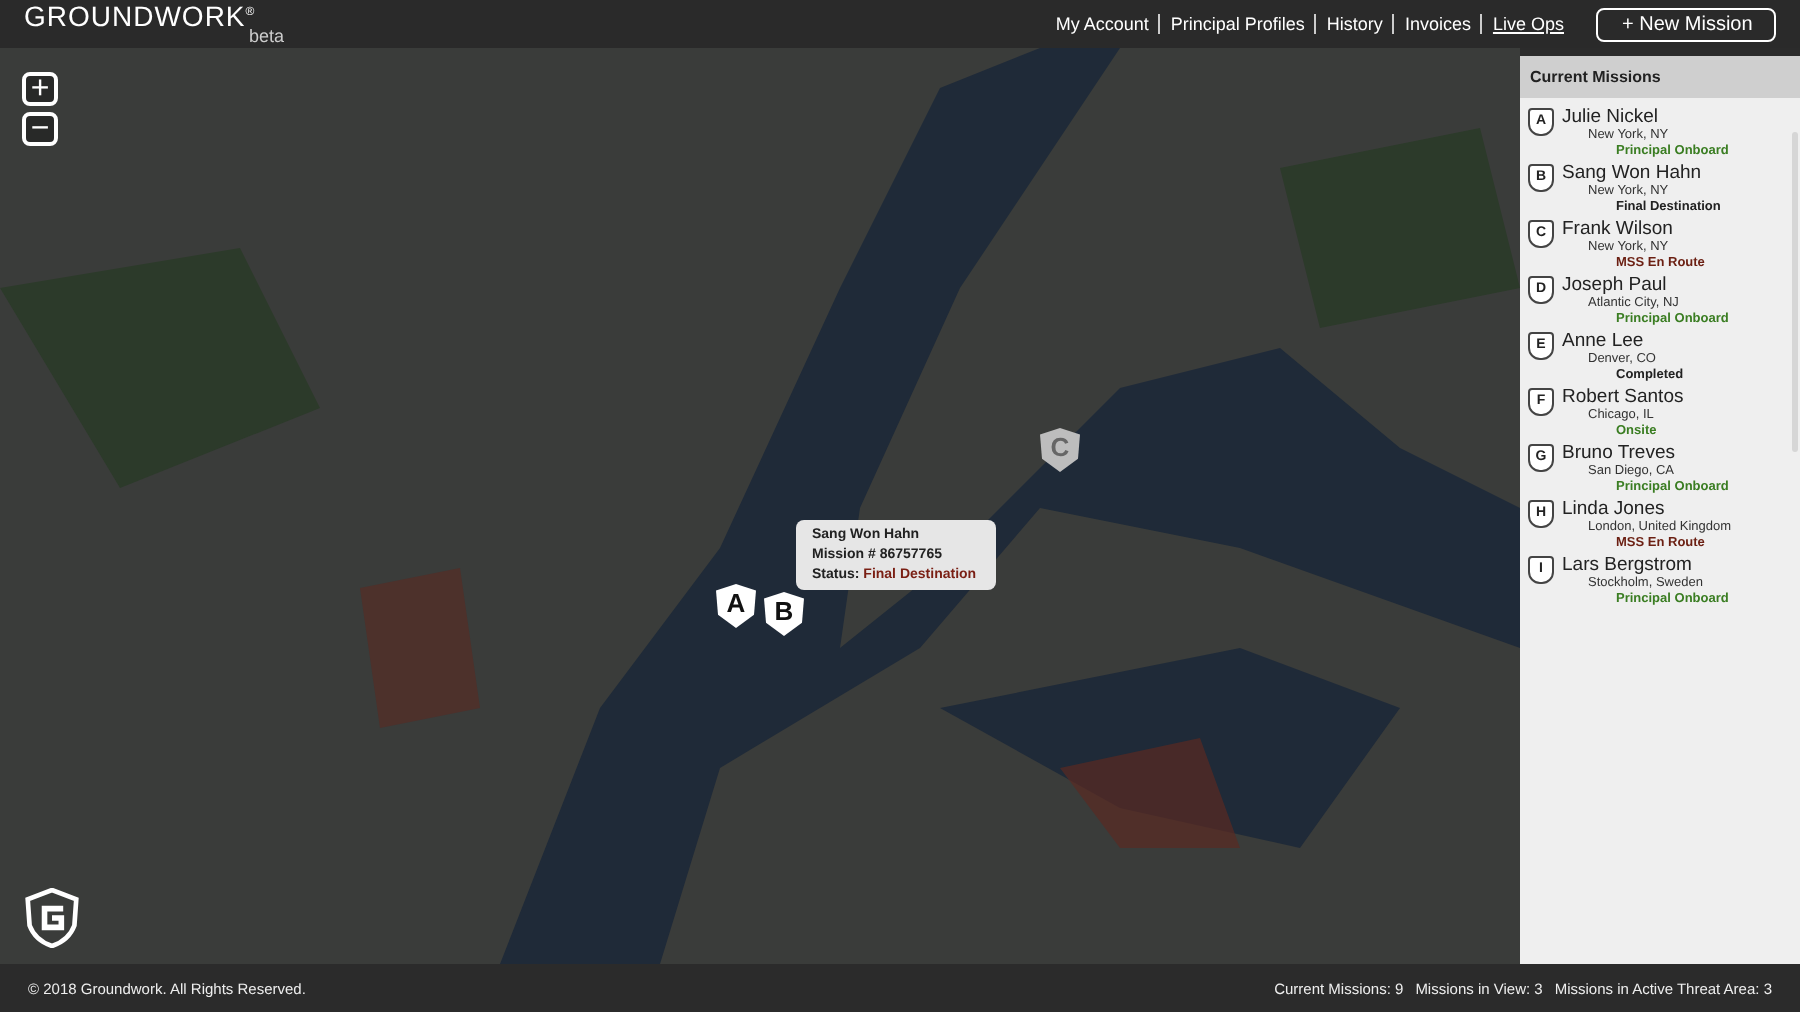 This screenshot has width=1800, height=1012. I want to click on mission-name: Sang Won Hahn, so click(1673, 173).